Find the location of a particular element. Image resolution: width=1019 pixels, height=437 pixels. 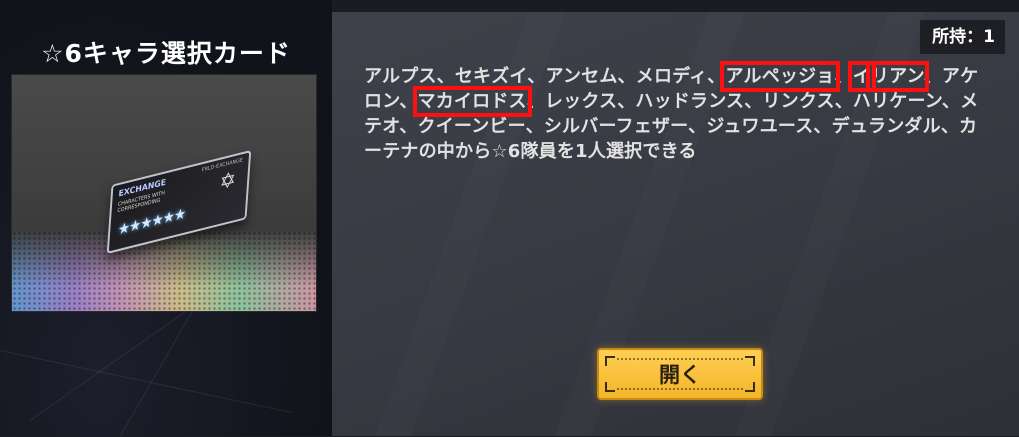

description-text: 、 is located at coordinates (843, 76).